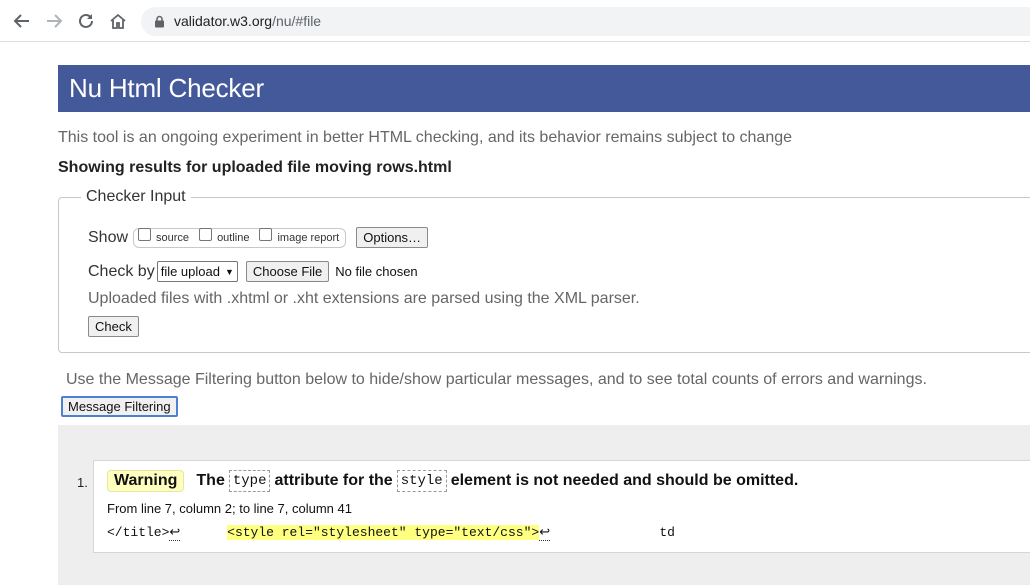 Image resolution: width=1030 pixels, height=585 pixels. I want to click on reload-icon, so click(86, 21).